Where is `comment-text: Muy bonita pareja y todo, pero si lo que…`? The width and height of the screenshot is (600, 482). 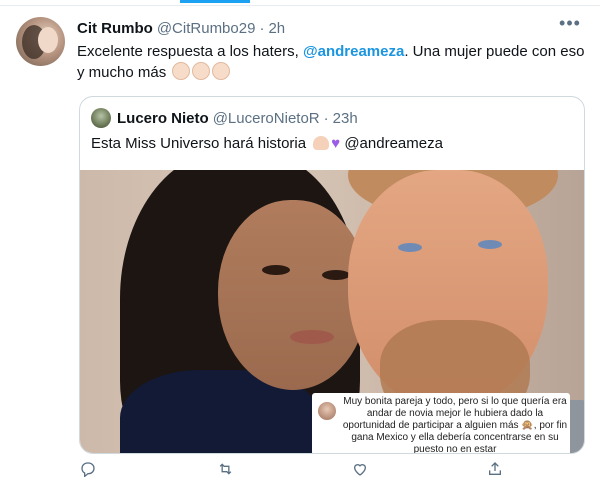
comment-text: Muy bonita pareja y todo, pero si lo que… is located at coordinates (455, 424).